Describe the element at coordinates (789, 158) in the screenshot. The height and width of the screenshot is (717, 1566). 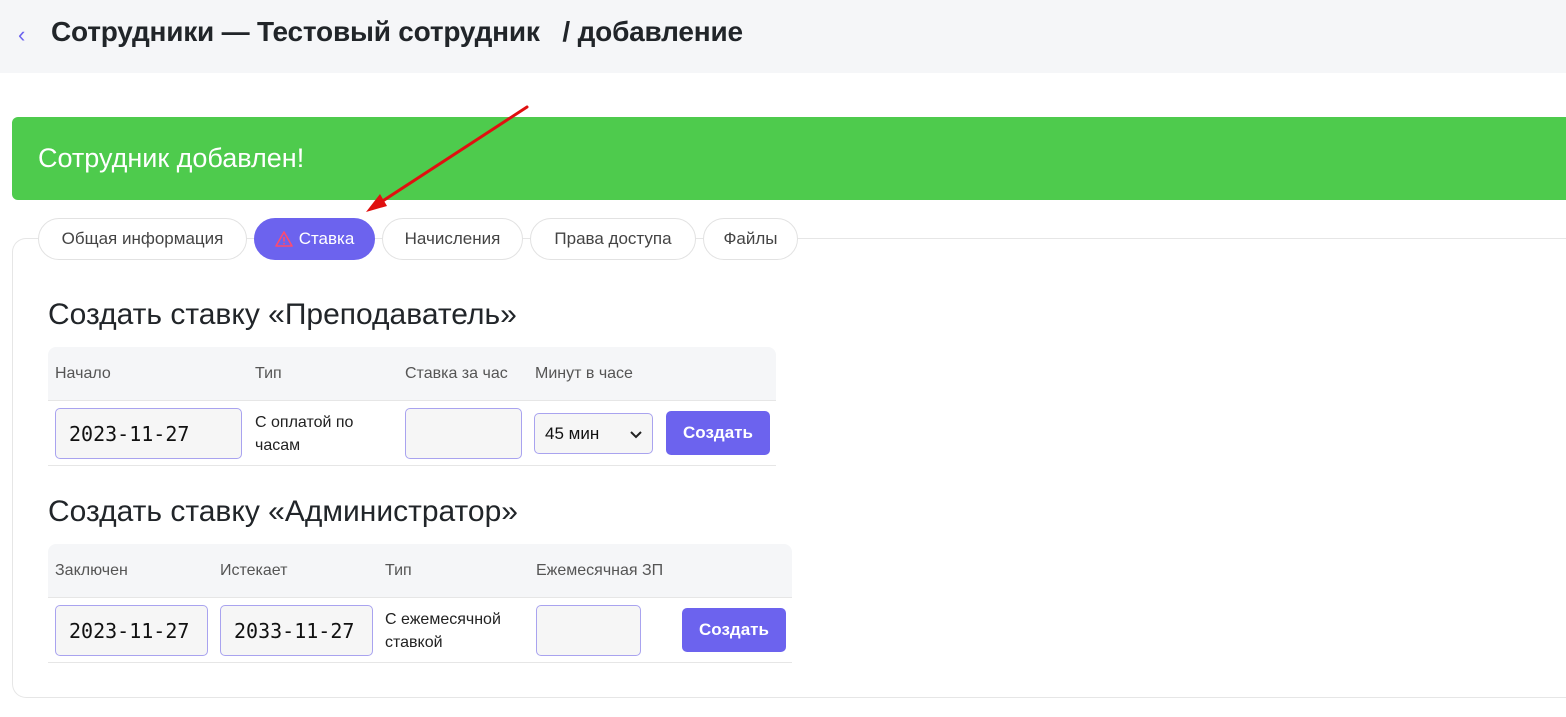
I see `success-alert: Сотрудник добавлен!` at that location.